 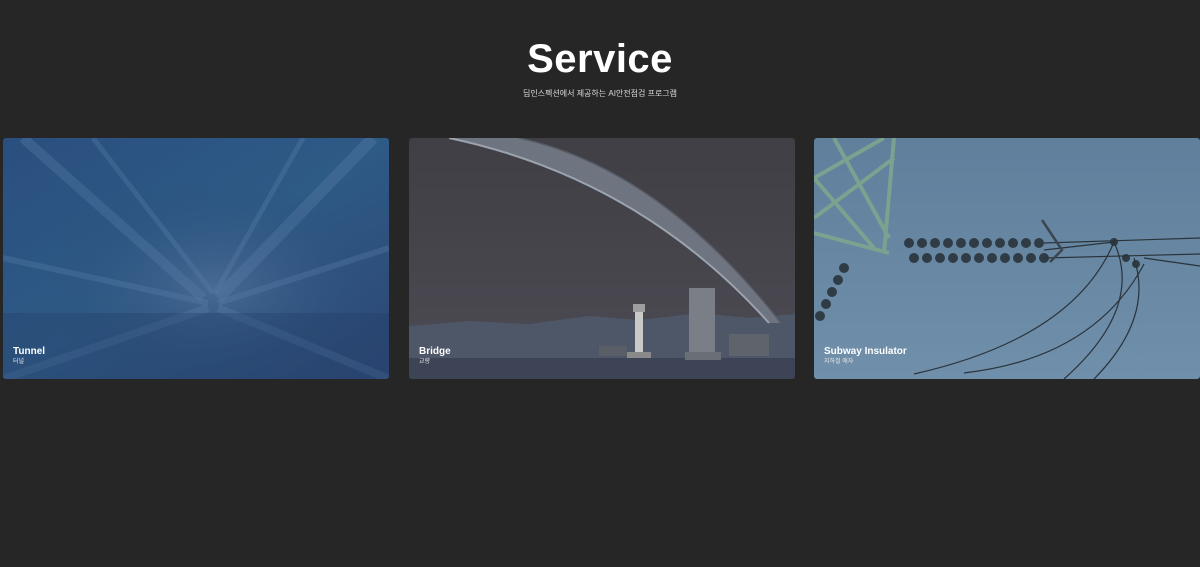 I want to click on card-subtitle: 교량, so click(x=425, y=362).